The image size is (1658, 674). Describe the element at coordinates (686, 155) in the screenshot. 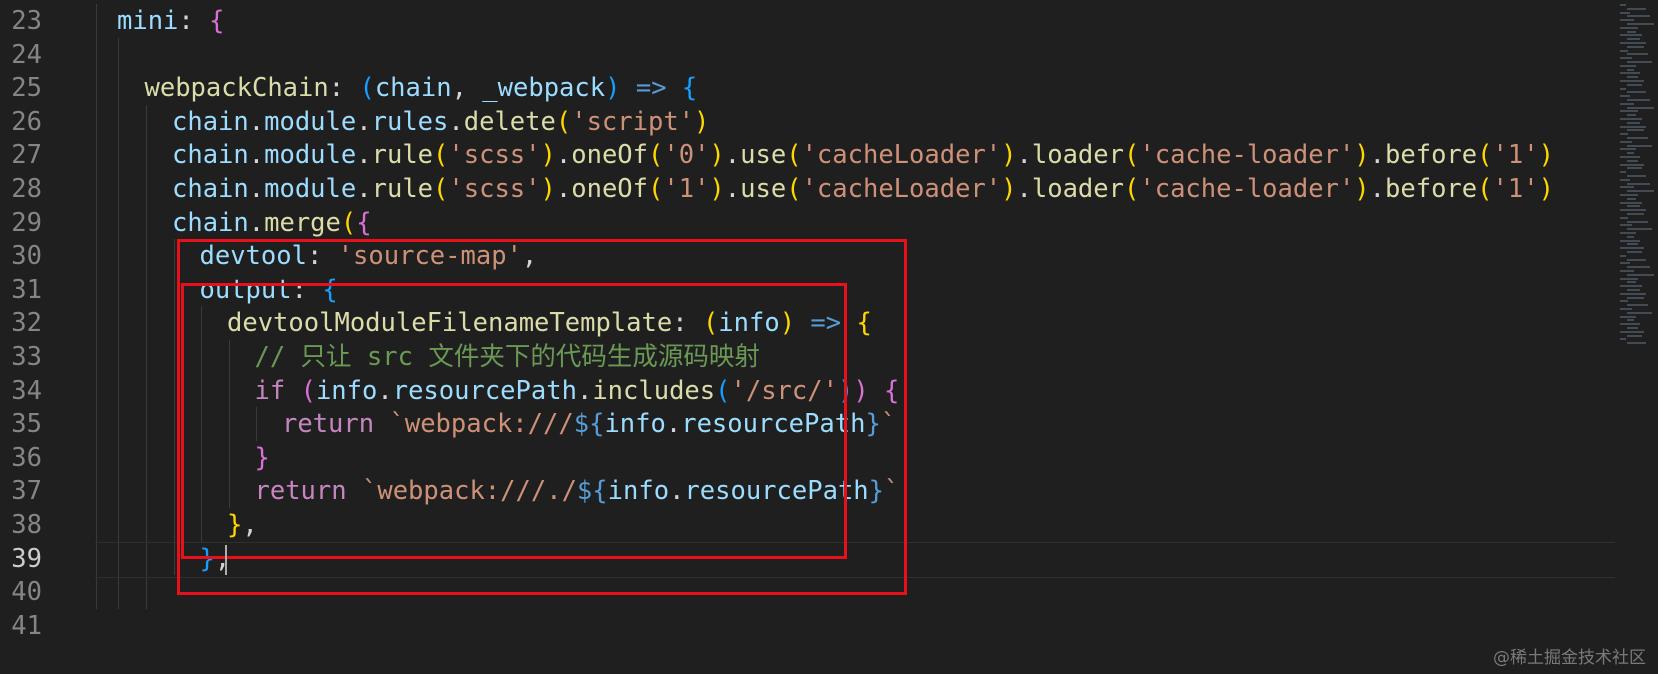

I see `code-token: '0'` at that location.